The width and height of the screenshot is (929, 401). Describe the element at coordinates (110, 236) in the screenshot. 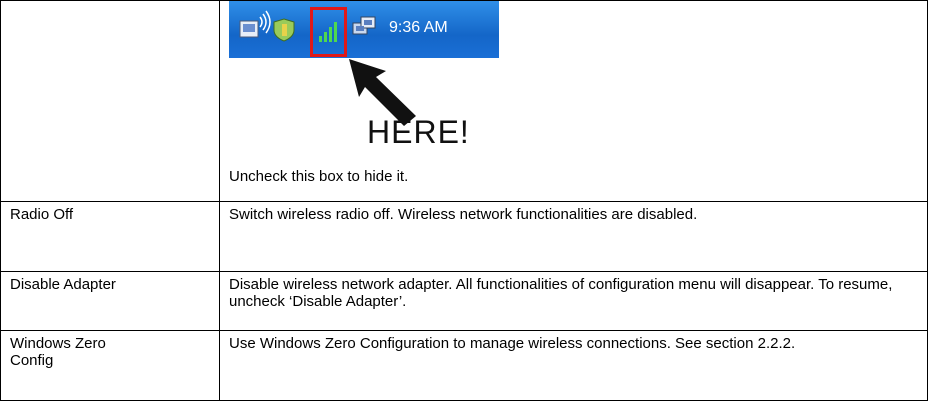

I see `option-name-cell: Radio Off` at that location.